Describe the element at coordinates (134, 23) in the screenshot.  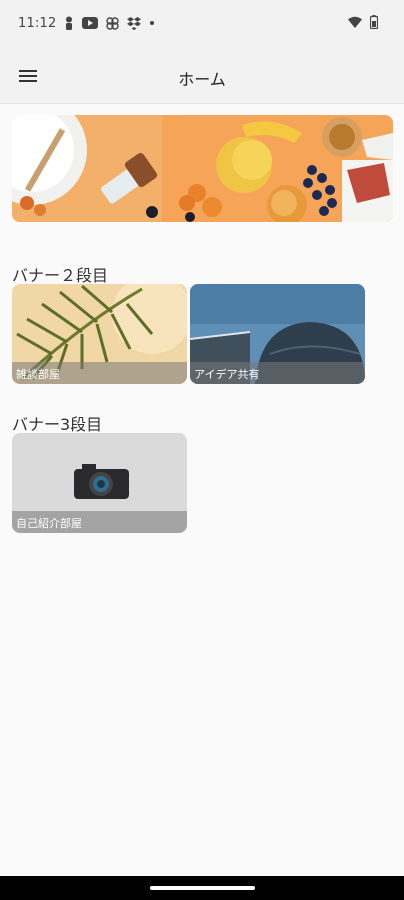
I see `dropbox-icon` at that location.